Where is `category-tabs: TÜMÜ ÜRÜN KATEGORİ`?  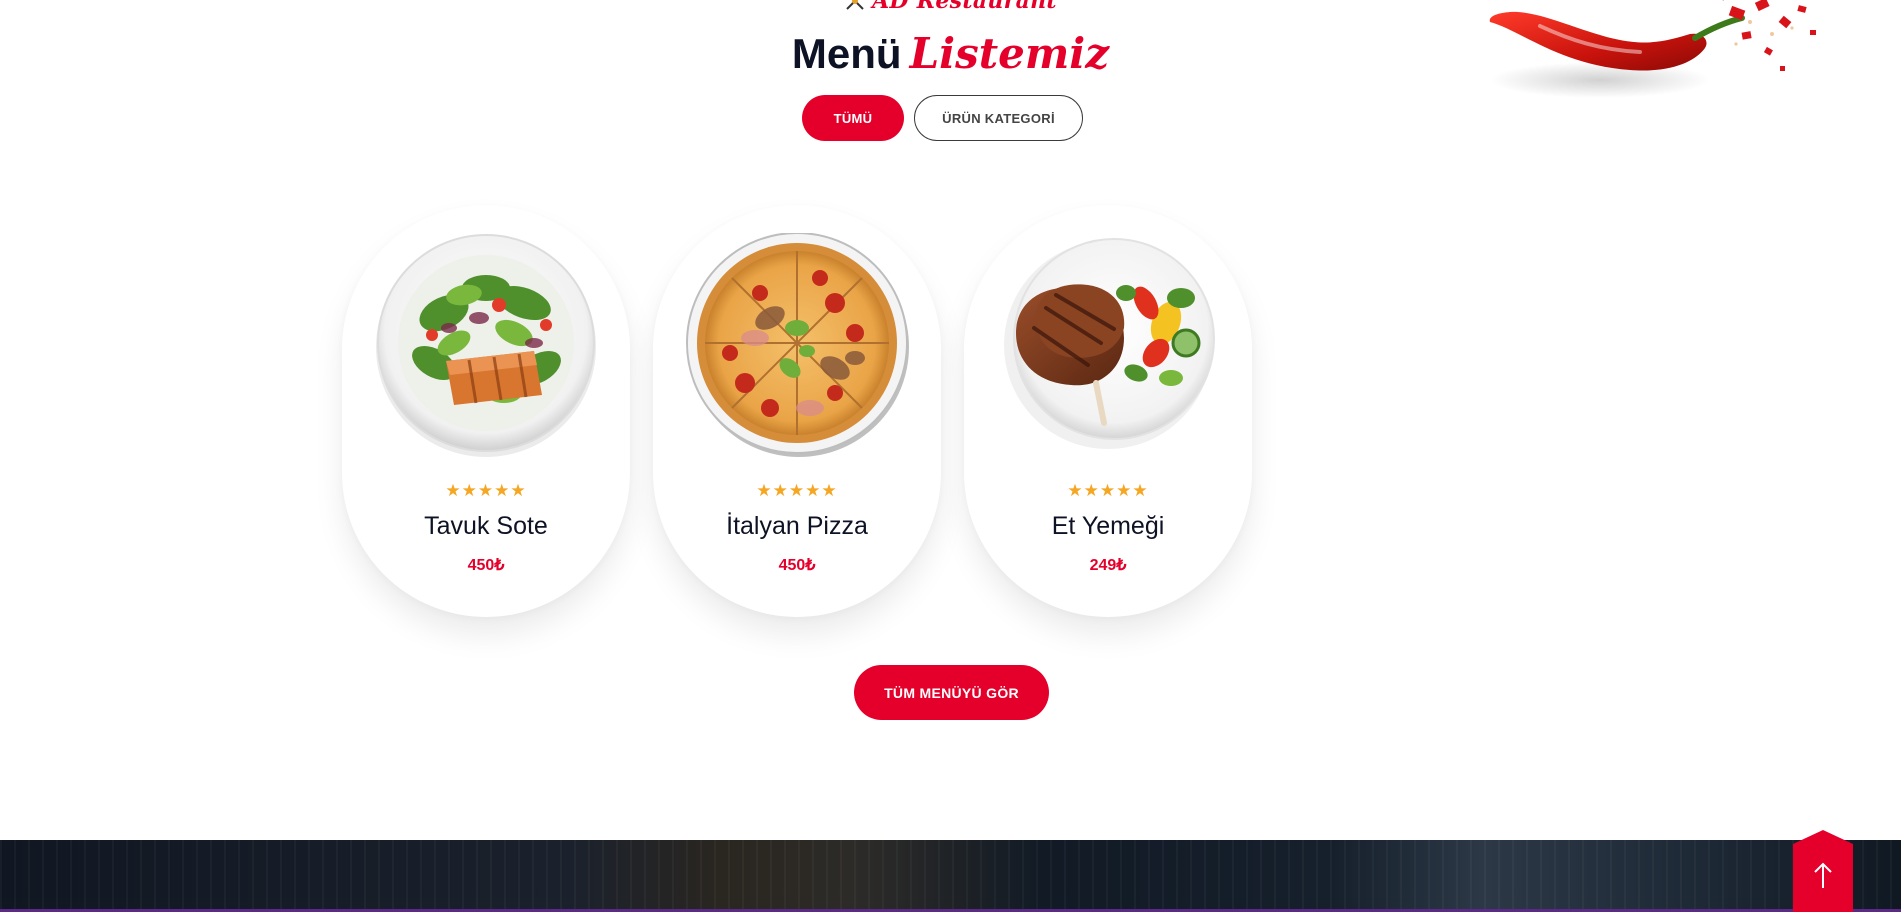 category-tabs: TÜMÜ ÜRÜN KATEGORİ is located at coordinates (950, 118).